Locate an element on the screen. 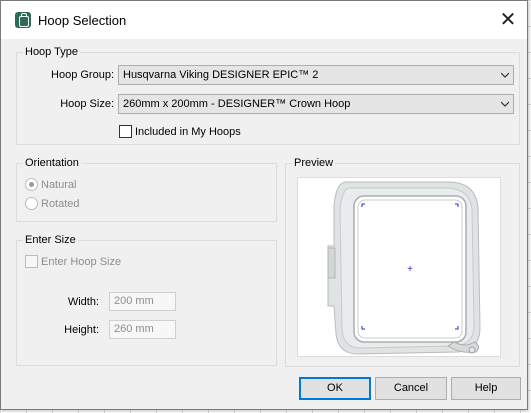 The image size is (531, 413). natural-label: Natural is located at coordinates (58, 185).